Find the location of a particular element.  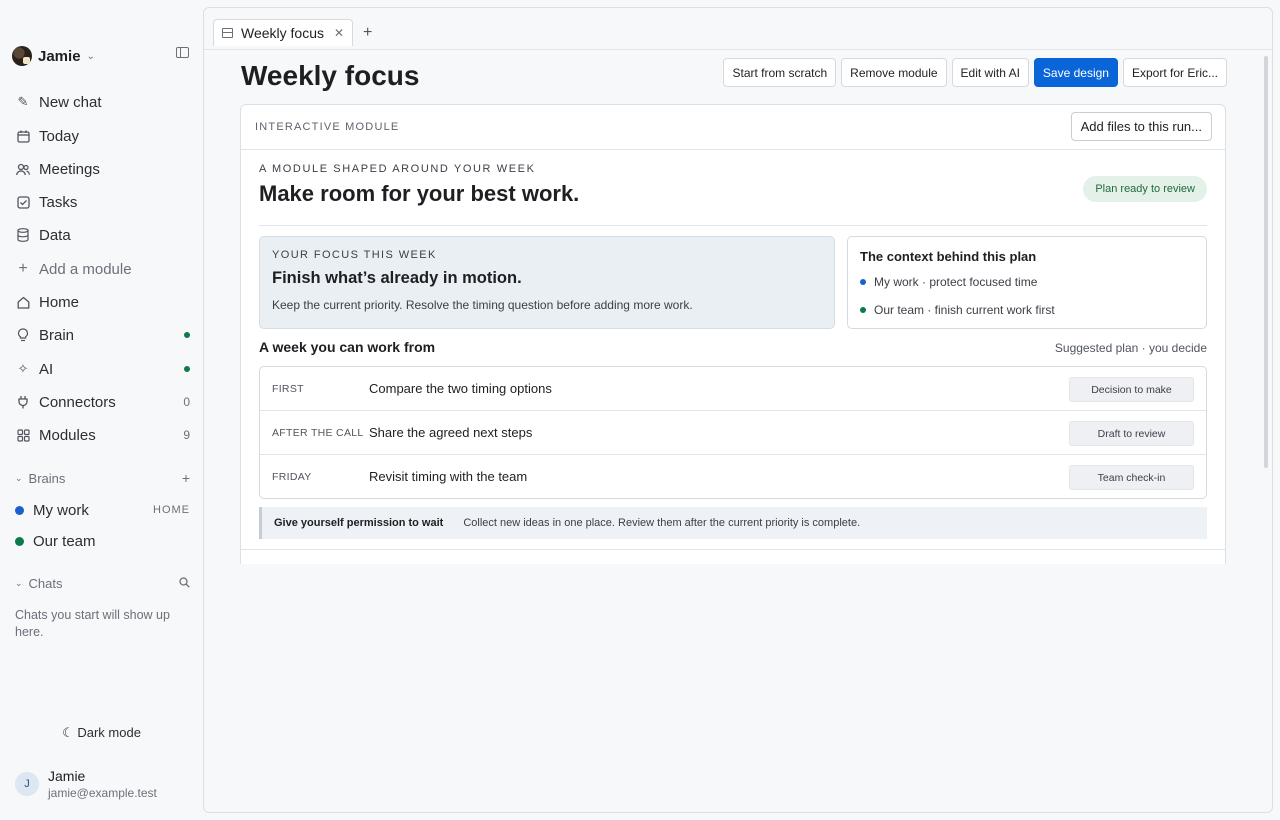

sidebar-toggle-icon is located at coordinates (182, 52).